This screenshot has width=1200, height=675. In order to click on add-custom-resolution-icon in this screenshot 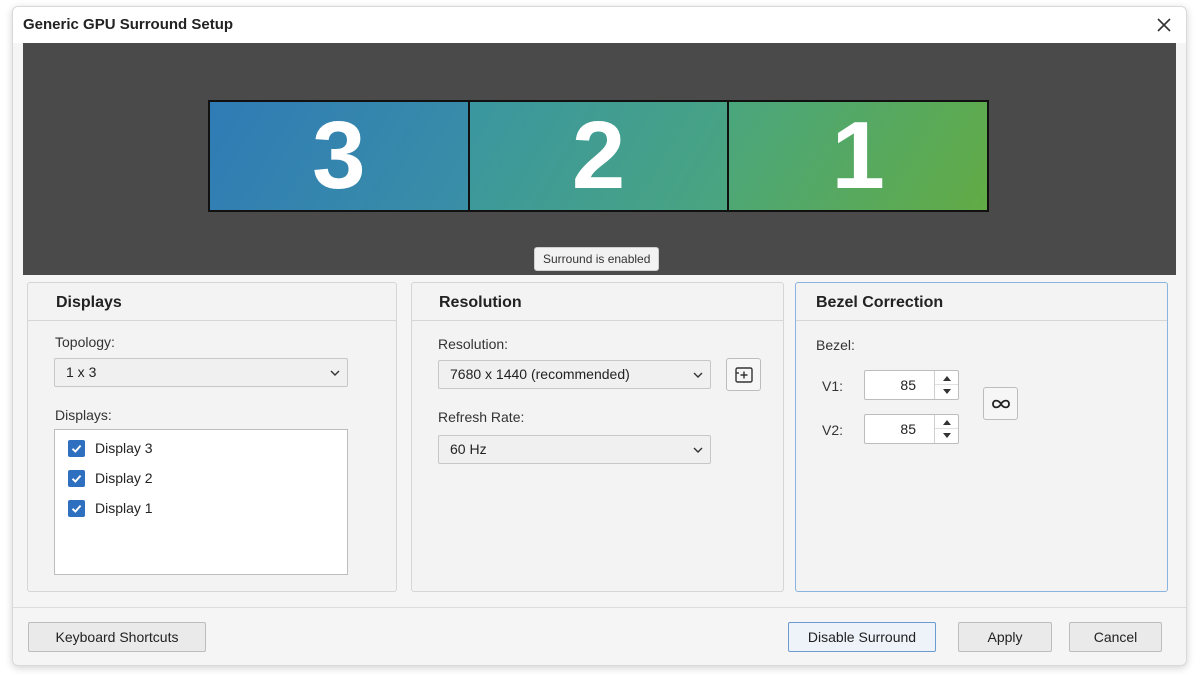, I will do `click(743, 374)`.